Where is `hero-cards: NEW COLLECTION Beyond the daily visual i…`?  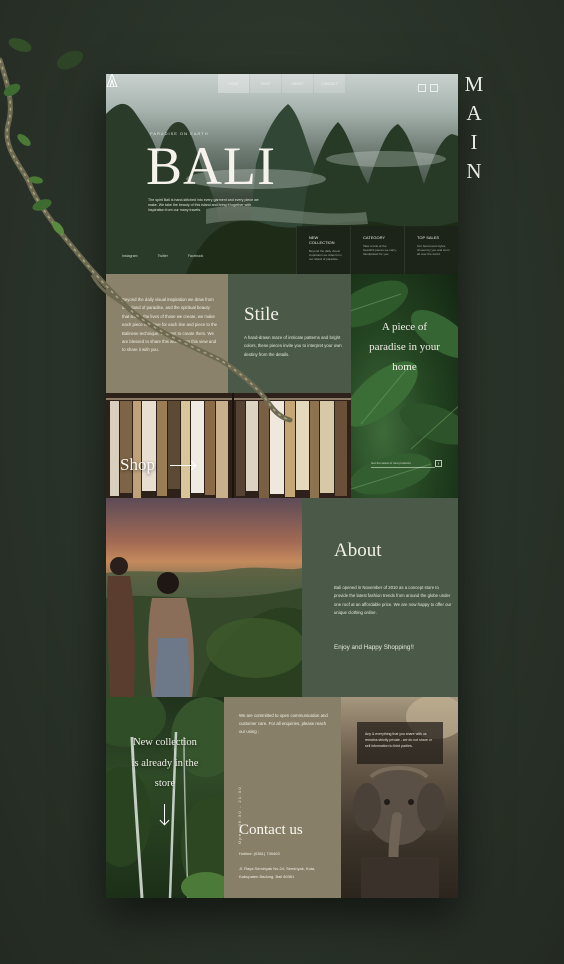 hero-cards: NEW COLLECTION Beyond the daily visual i… is located at coordinates (377, 250).